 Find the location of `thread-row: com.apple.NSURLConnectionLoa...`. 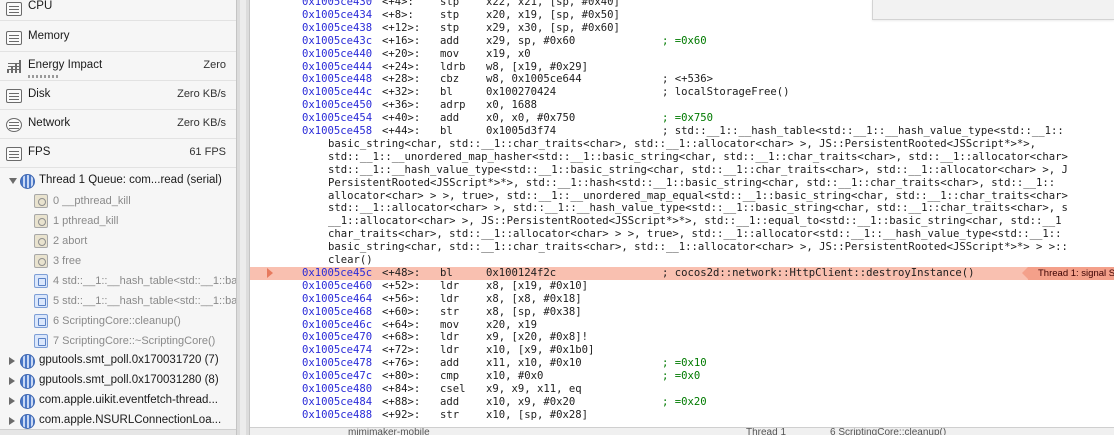

thread-row: com.apple.NSURLConnectionLoa... is located at coordinates (118, 421).